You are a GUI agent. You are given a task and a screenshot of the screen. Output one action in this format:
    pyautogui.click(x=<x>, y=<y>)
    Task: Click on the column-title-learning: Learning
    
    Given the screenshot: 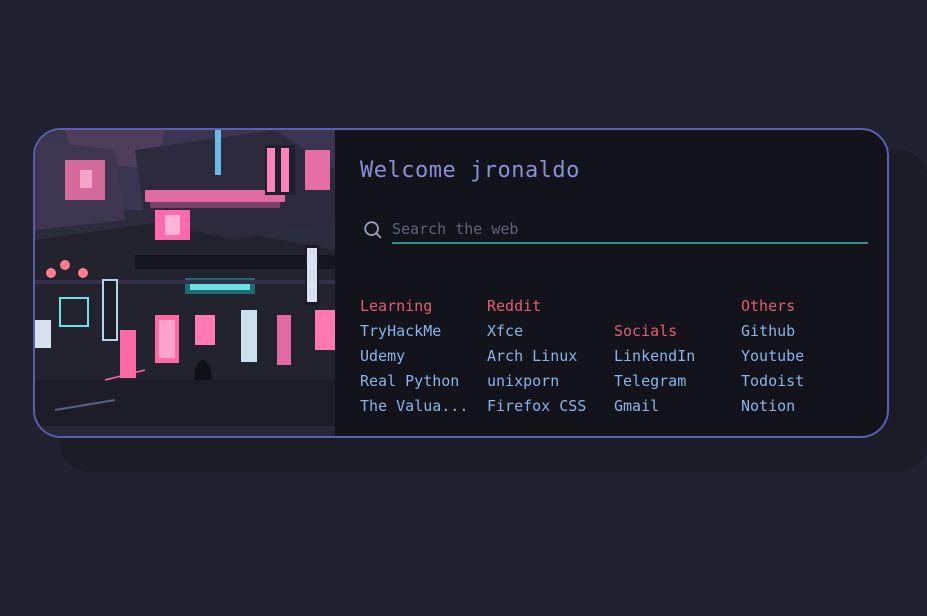 What is the action you would take?
    pyautogui.click(x=396, y=306)
    